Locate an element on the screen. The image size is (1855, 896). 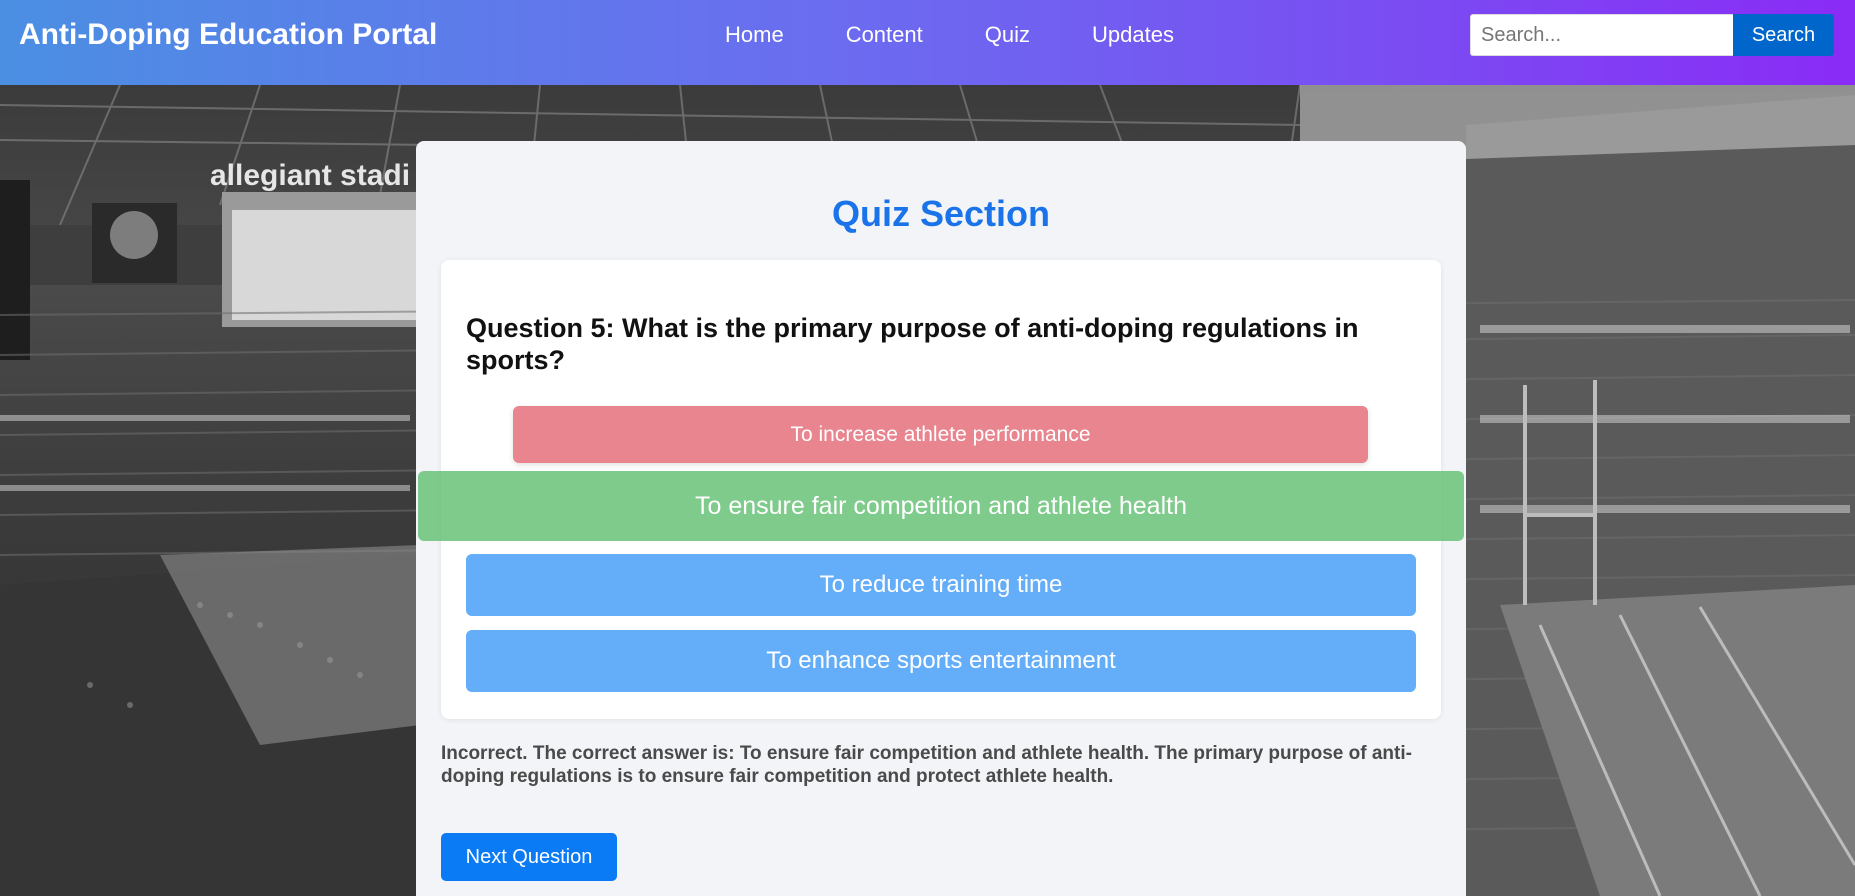
site-title: Anti-Doping Education Portal is located at coordinates (228, 35).